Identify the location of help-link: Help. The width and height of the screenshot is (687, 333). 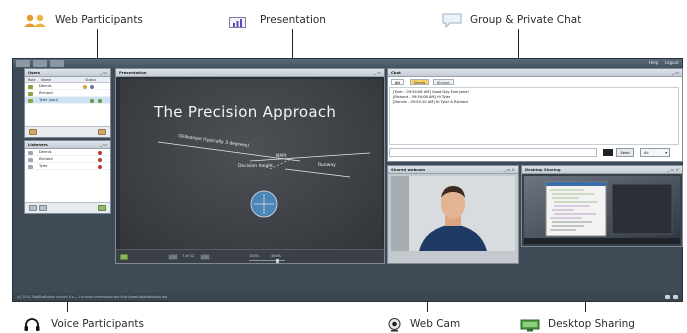
(653, 62).